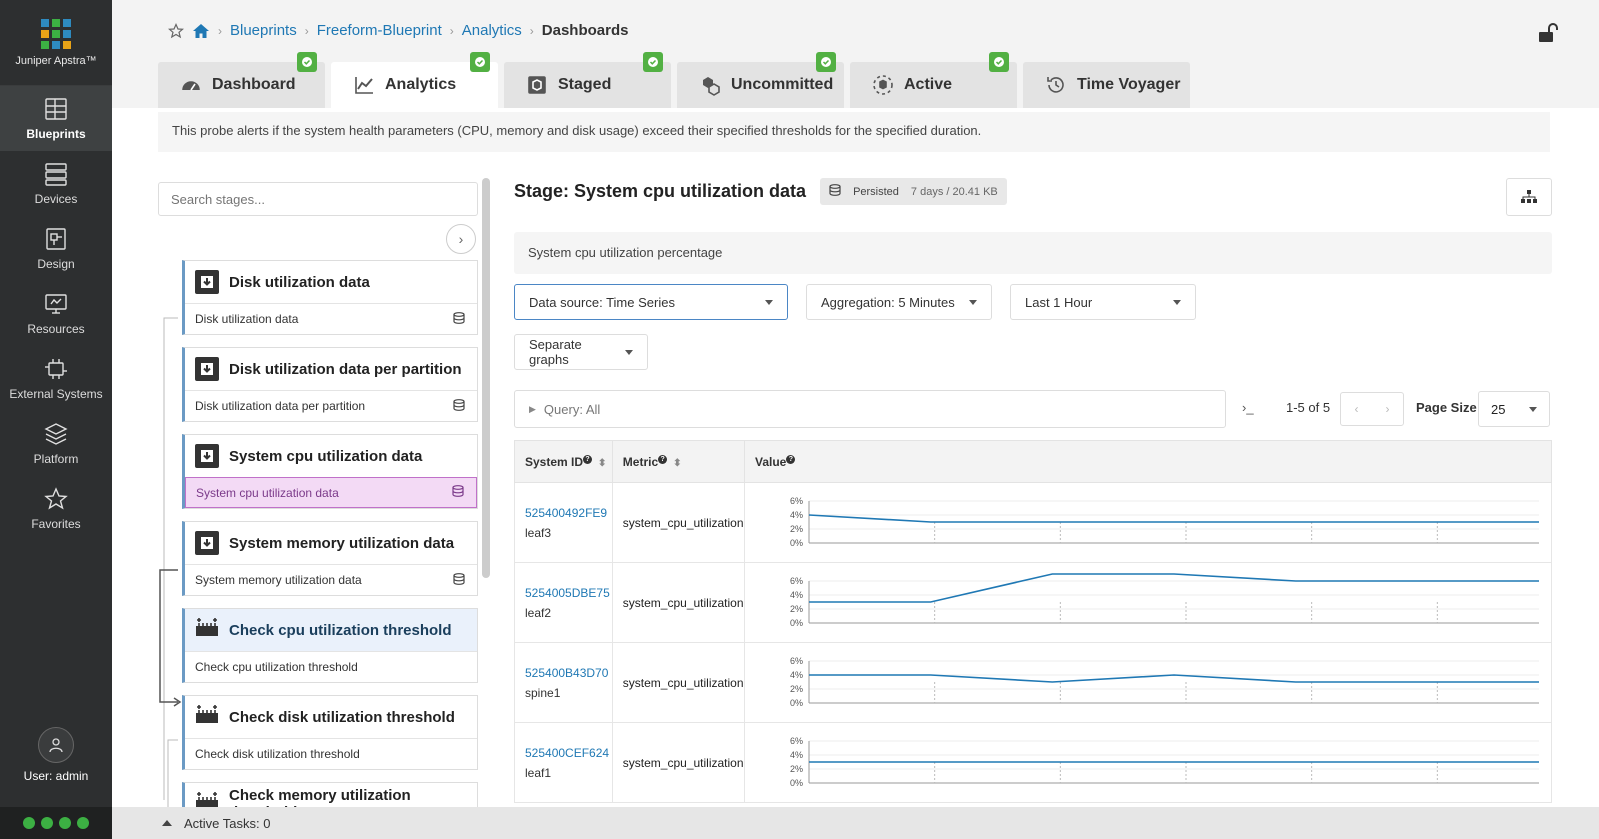 The width and height of the screenshot is (1599, 839). I want to click on tab-active: Active, so click(933, 80).